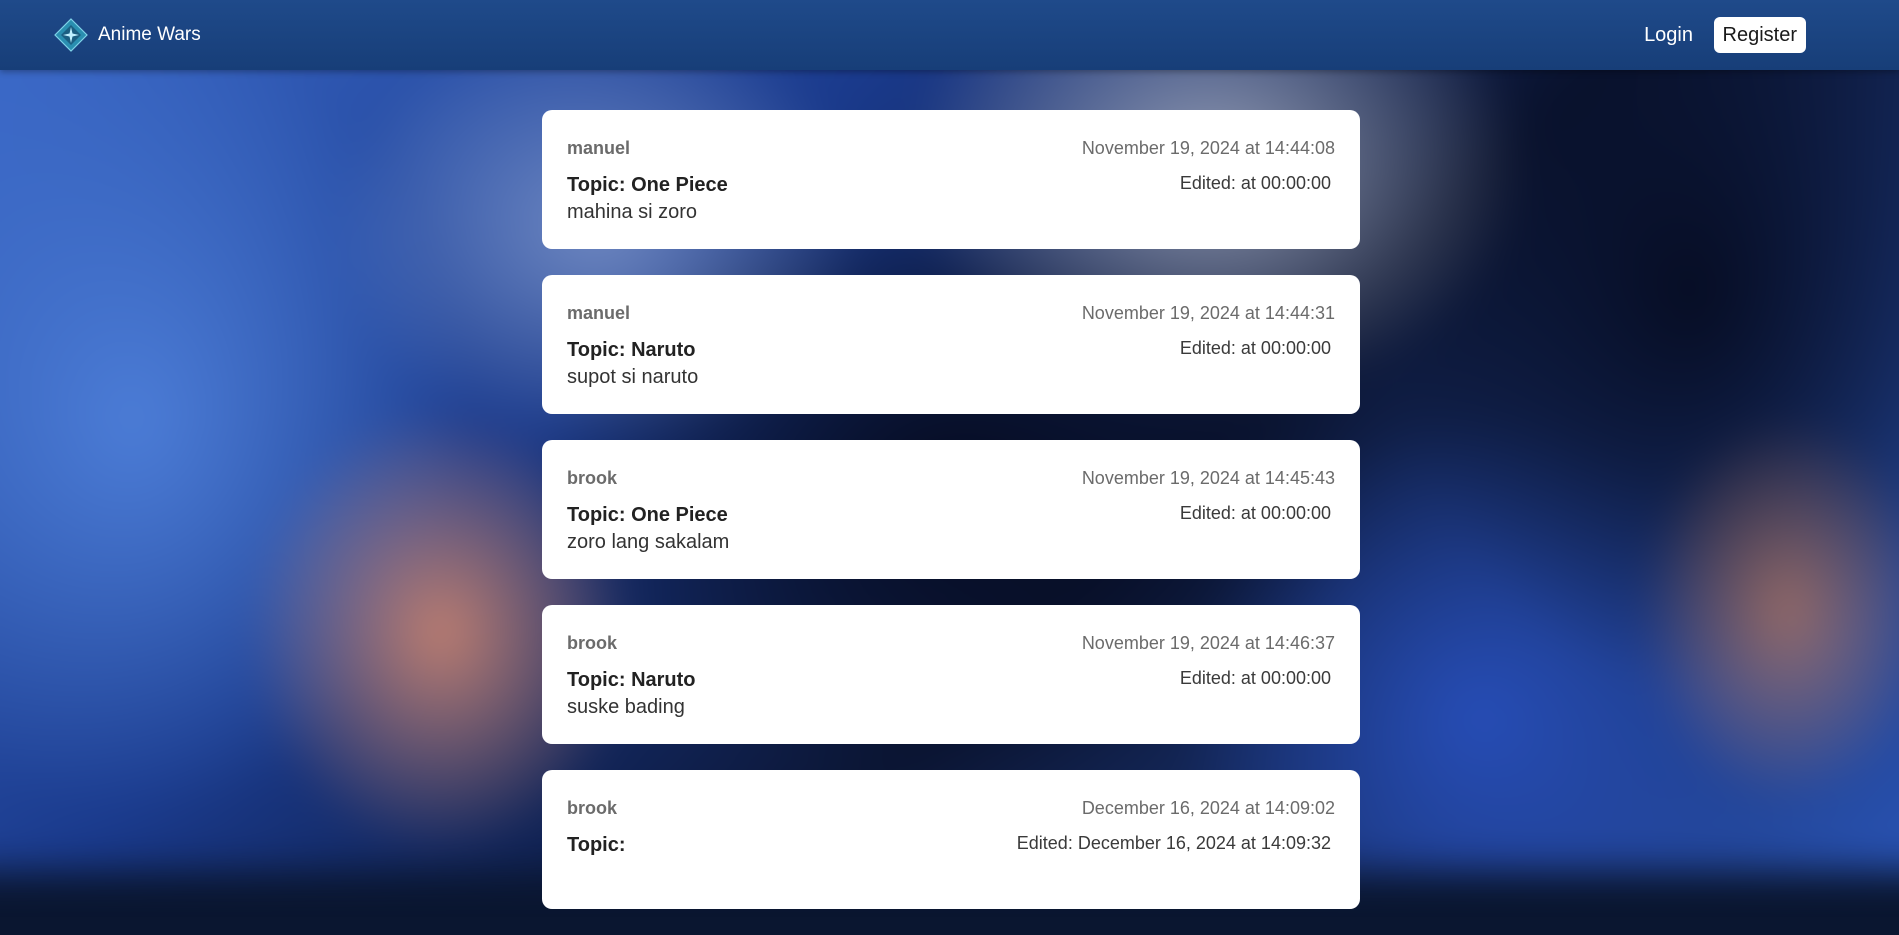 The image size is (1899, 935). I want to click on post-content: zoro lang sakalam, so click(648, 542).